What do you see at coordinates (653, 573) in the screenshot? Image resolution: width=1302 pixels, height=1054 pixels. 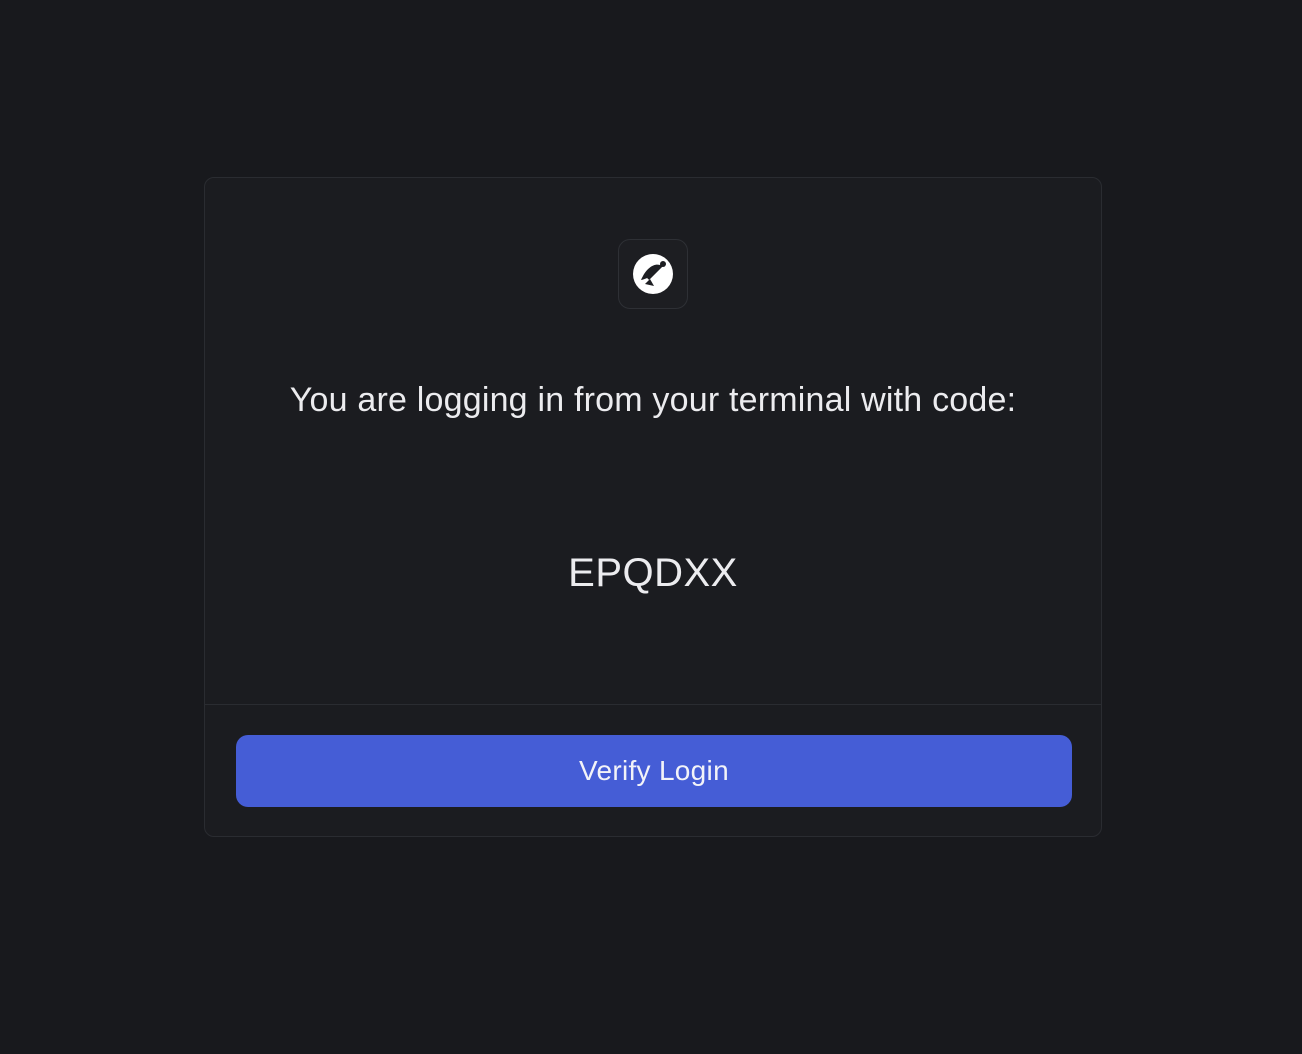 I see `verification-code: EPQDXX` at bounding box center [653, 573].